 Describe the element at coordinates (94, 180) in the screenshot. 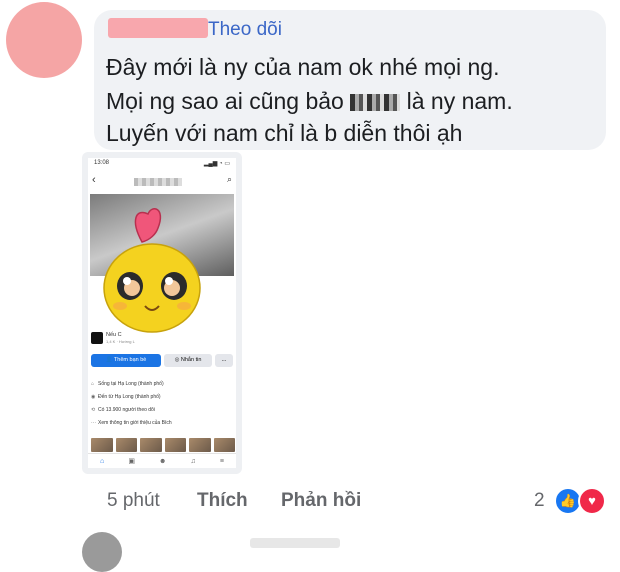

I see `back-icon: ‹` at that location.